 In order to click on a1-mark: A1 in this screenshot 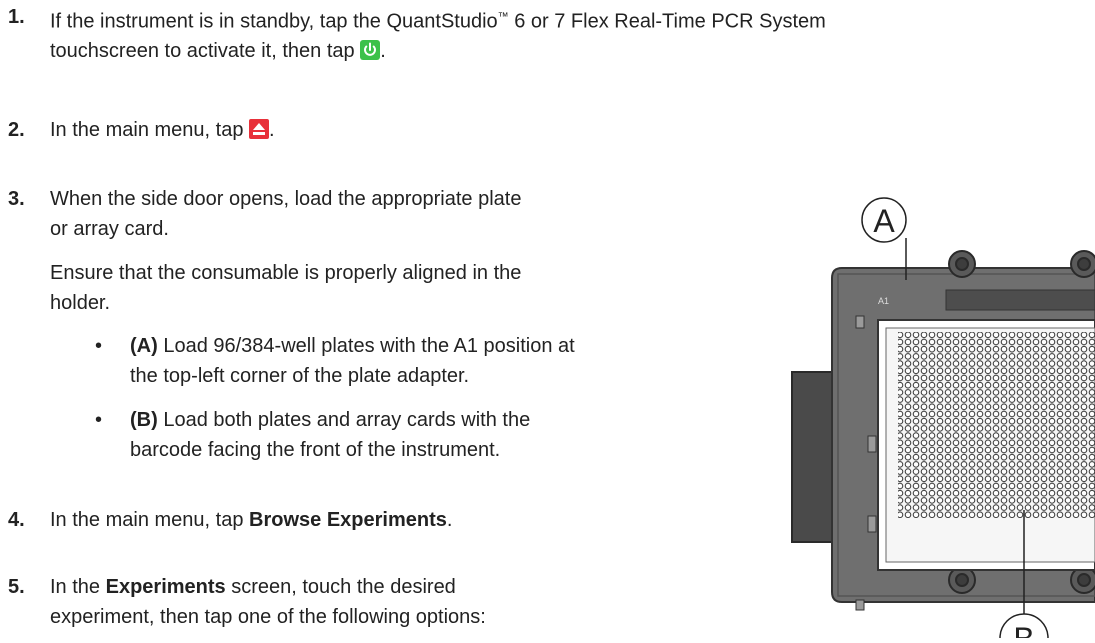, I will do `click(883, 301)`.